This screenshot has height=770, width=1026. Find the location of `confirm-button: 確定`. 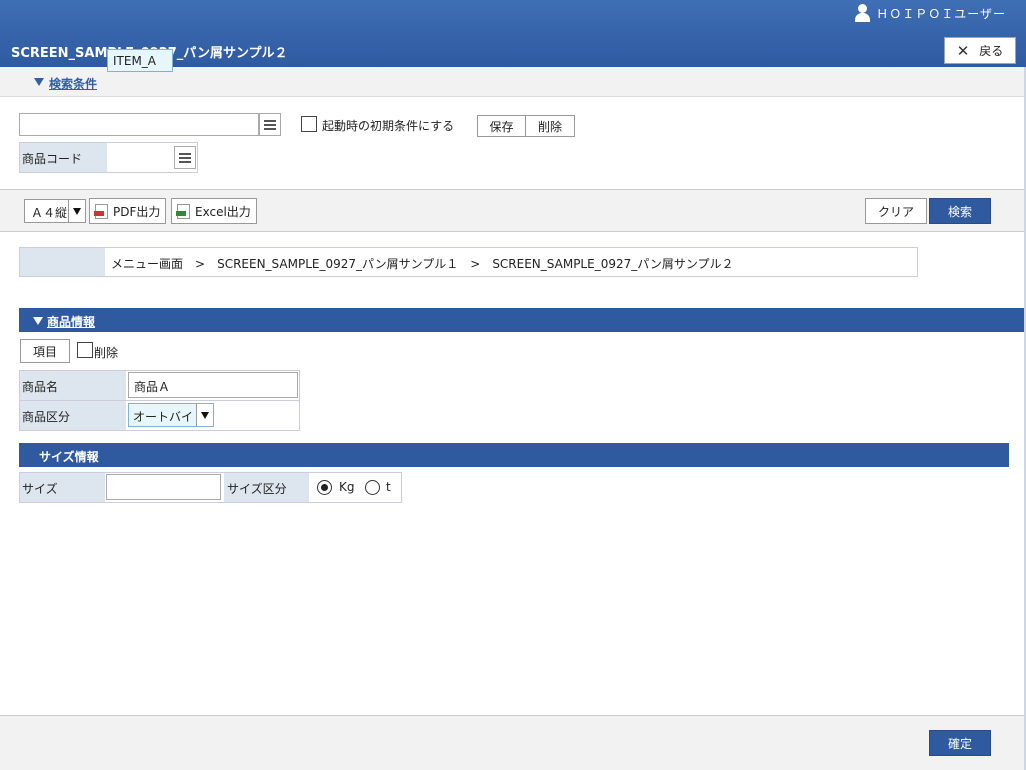

confirm-button: 確定 is located at coordinates (960, 743).